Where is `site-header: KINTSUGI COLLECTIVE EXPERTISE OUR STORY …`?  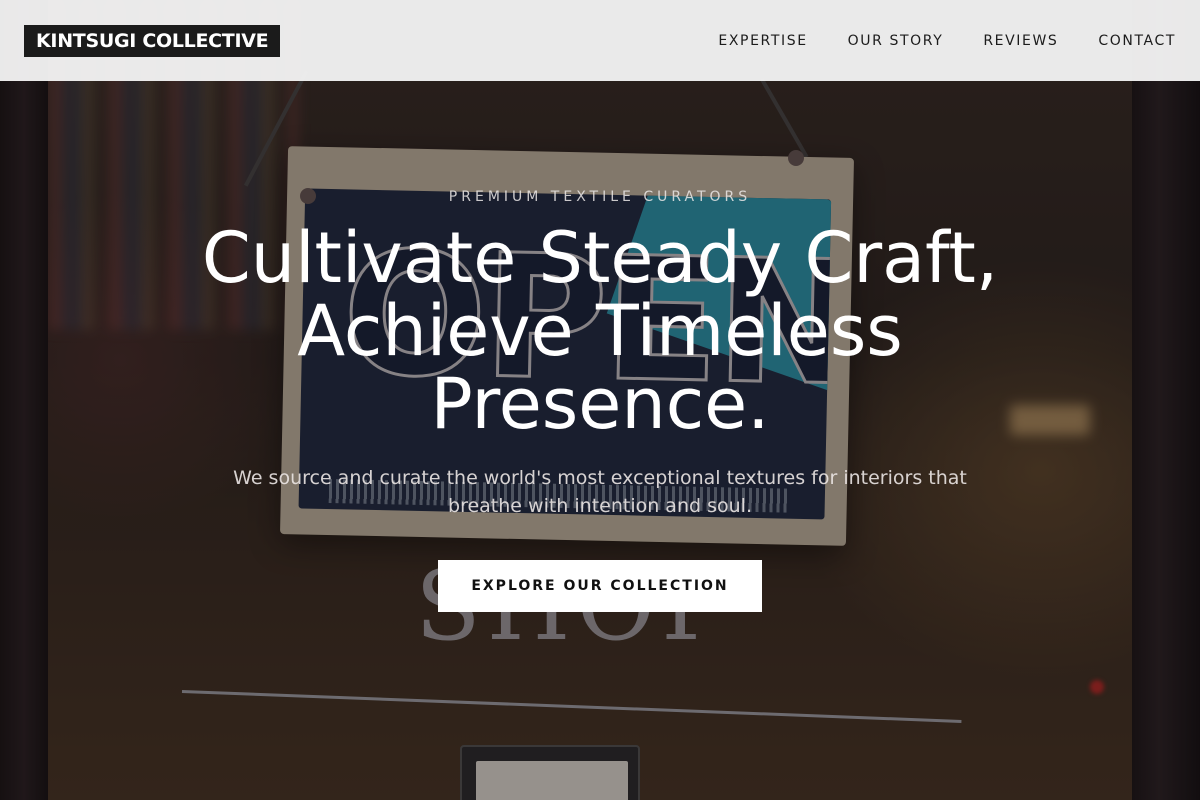
site-header: KINTSUGI COLLECTIVE EXPERTISE OUR STORY … is located at coordinates (600, 40).